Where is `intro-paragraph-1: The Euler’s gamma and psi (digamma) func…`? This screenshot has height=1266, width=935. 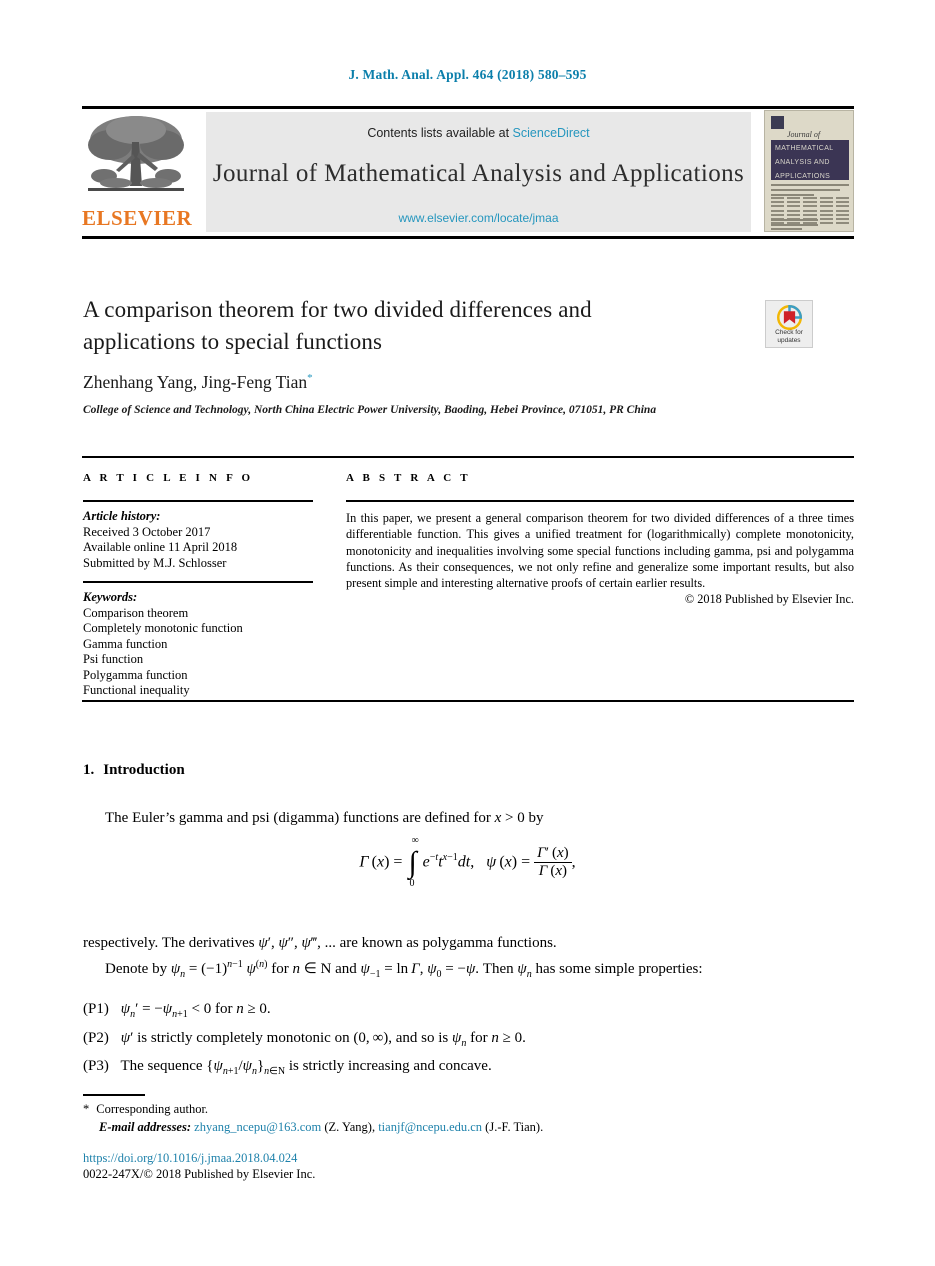 intro-paragraph-1: The Euler’s gamma and psi (digamma) func… is located at coordinates (324, 818).